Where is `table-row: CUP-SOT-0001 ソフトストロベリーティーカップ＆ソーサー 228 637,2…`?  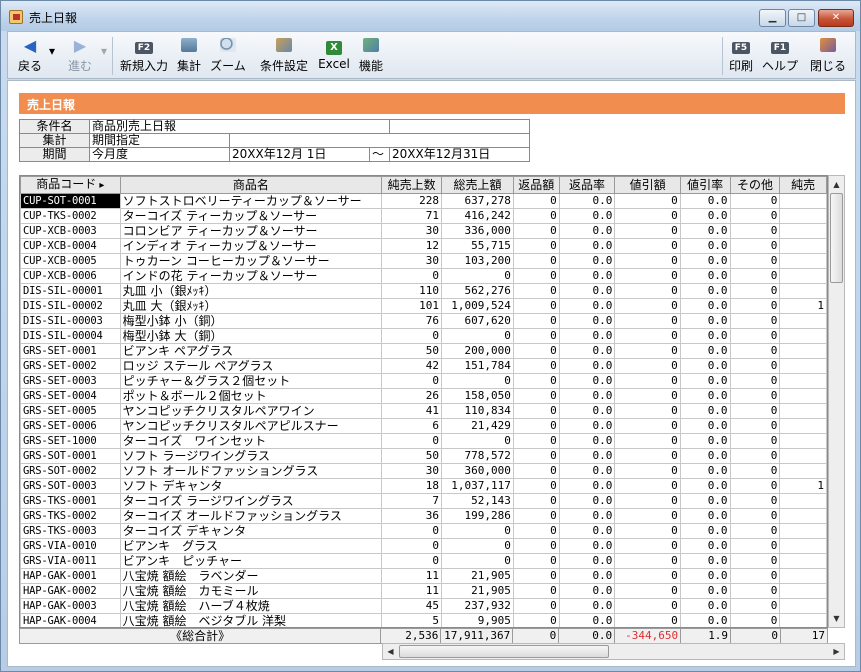 table-row: CUP-SOT-0001 ソフトストロベリーティーカップ＆ソーサー 228 637,2… is located at coordinates (423, 201).